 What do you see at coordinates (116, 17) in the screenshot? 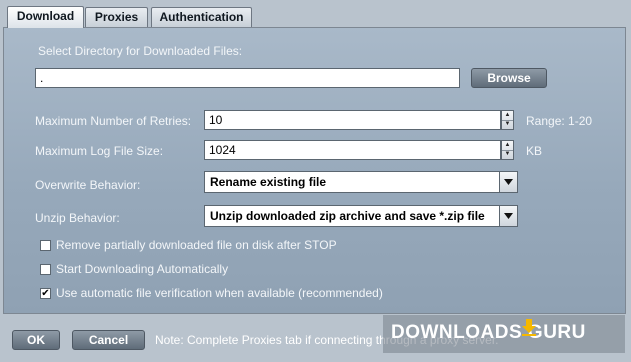
I see `tab-proxies: Proxies` at bounding box center [116, 17].